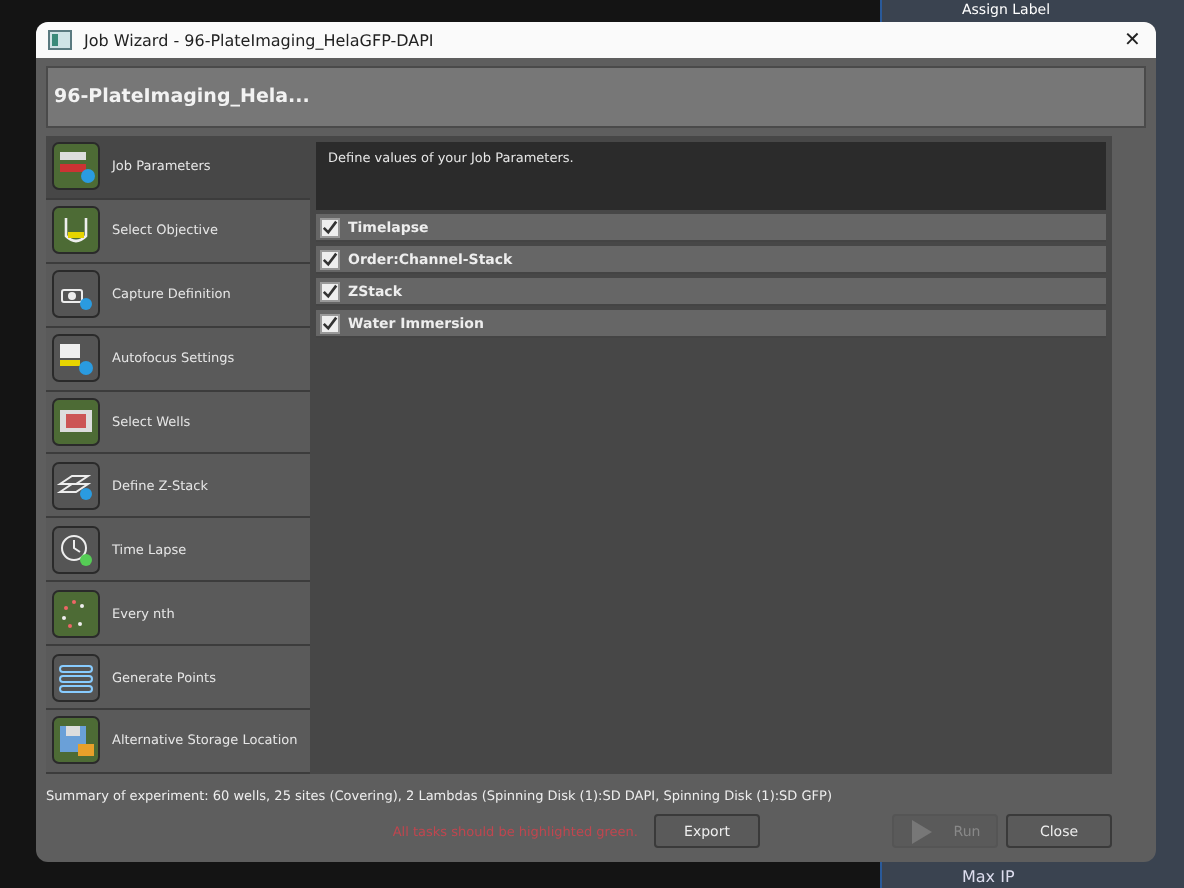 This screenshot has height=888, width=1184. Describe the element at coordinates (988, 878) in the screenshot. I see `background-label: Max IP` at that location.